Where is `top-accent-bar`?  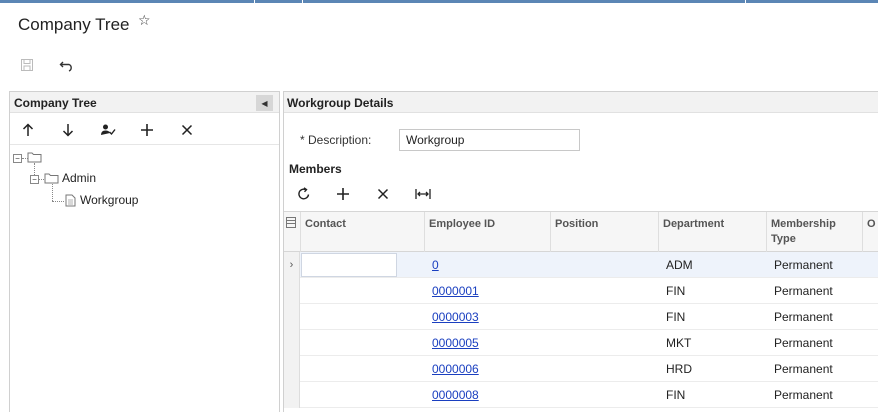
top-accent-bar is located at coordinates (439, 1).